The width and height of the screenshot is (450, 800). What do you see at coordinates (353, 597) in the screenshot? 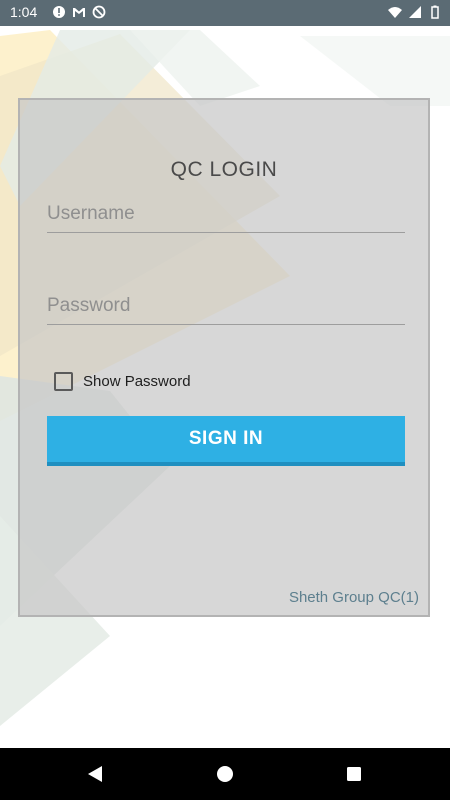
I see `app-footer-label: Sheth Group QC(1)` at bounding box center [353, 597].